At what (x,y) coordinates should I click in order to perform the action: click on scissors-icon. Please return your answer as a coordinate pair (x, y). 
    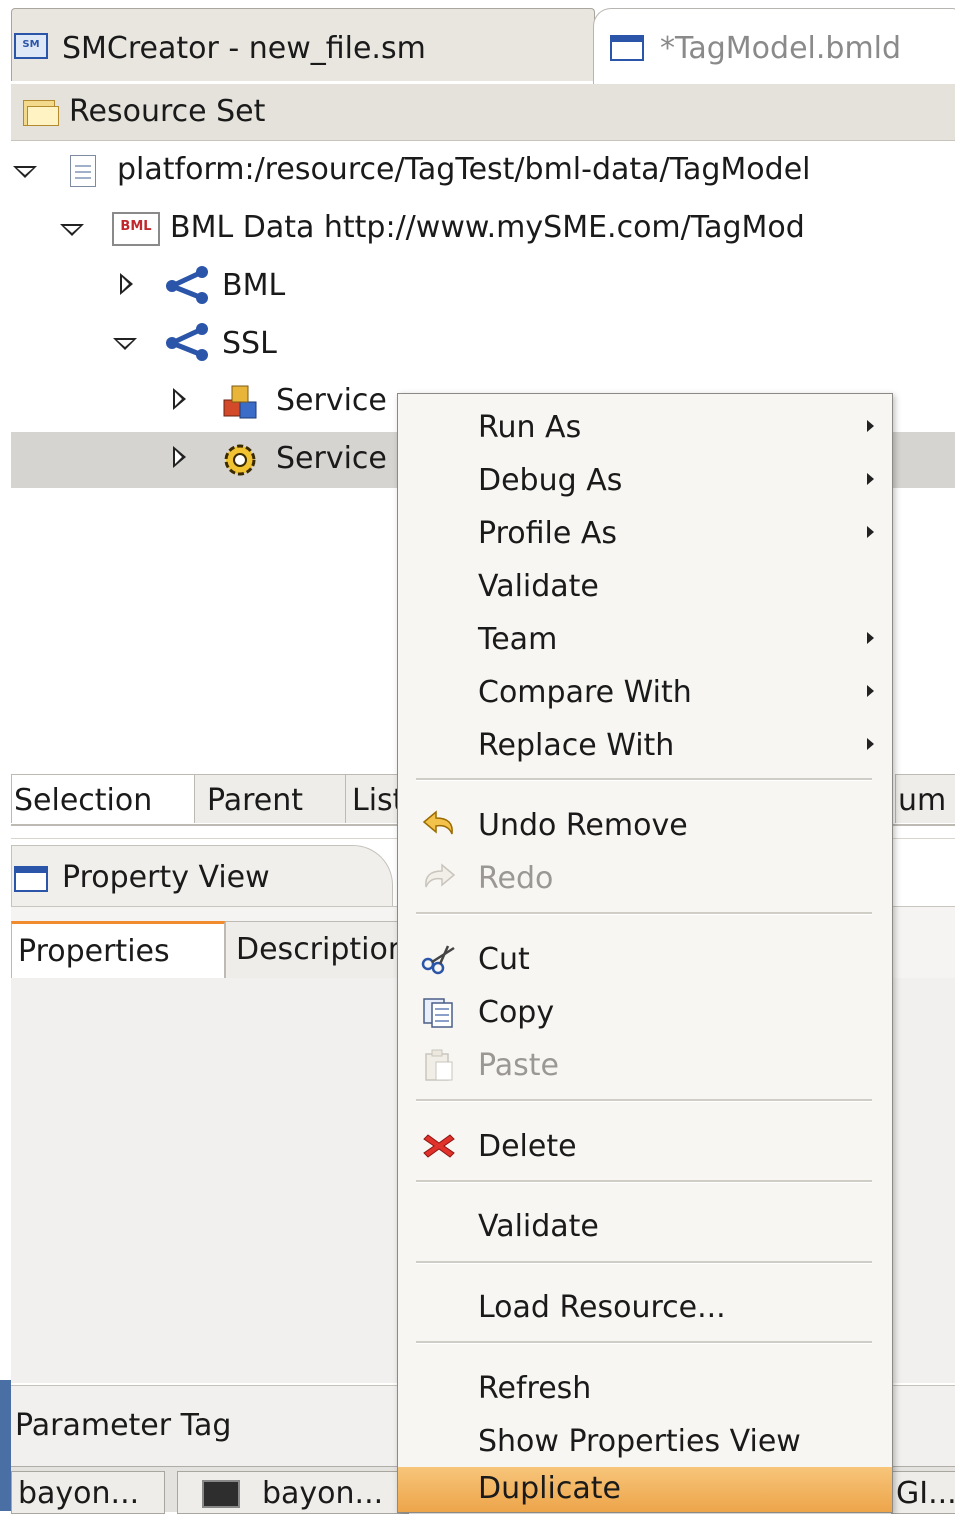
    Looking at the image, I should click on (438, 960).